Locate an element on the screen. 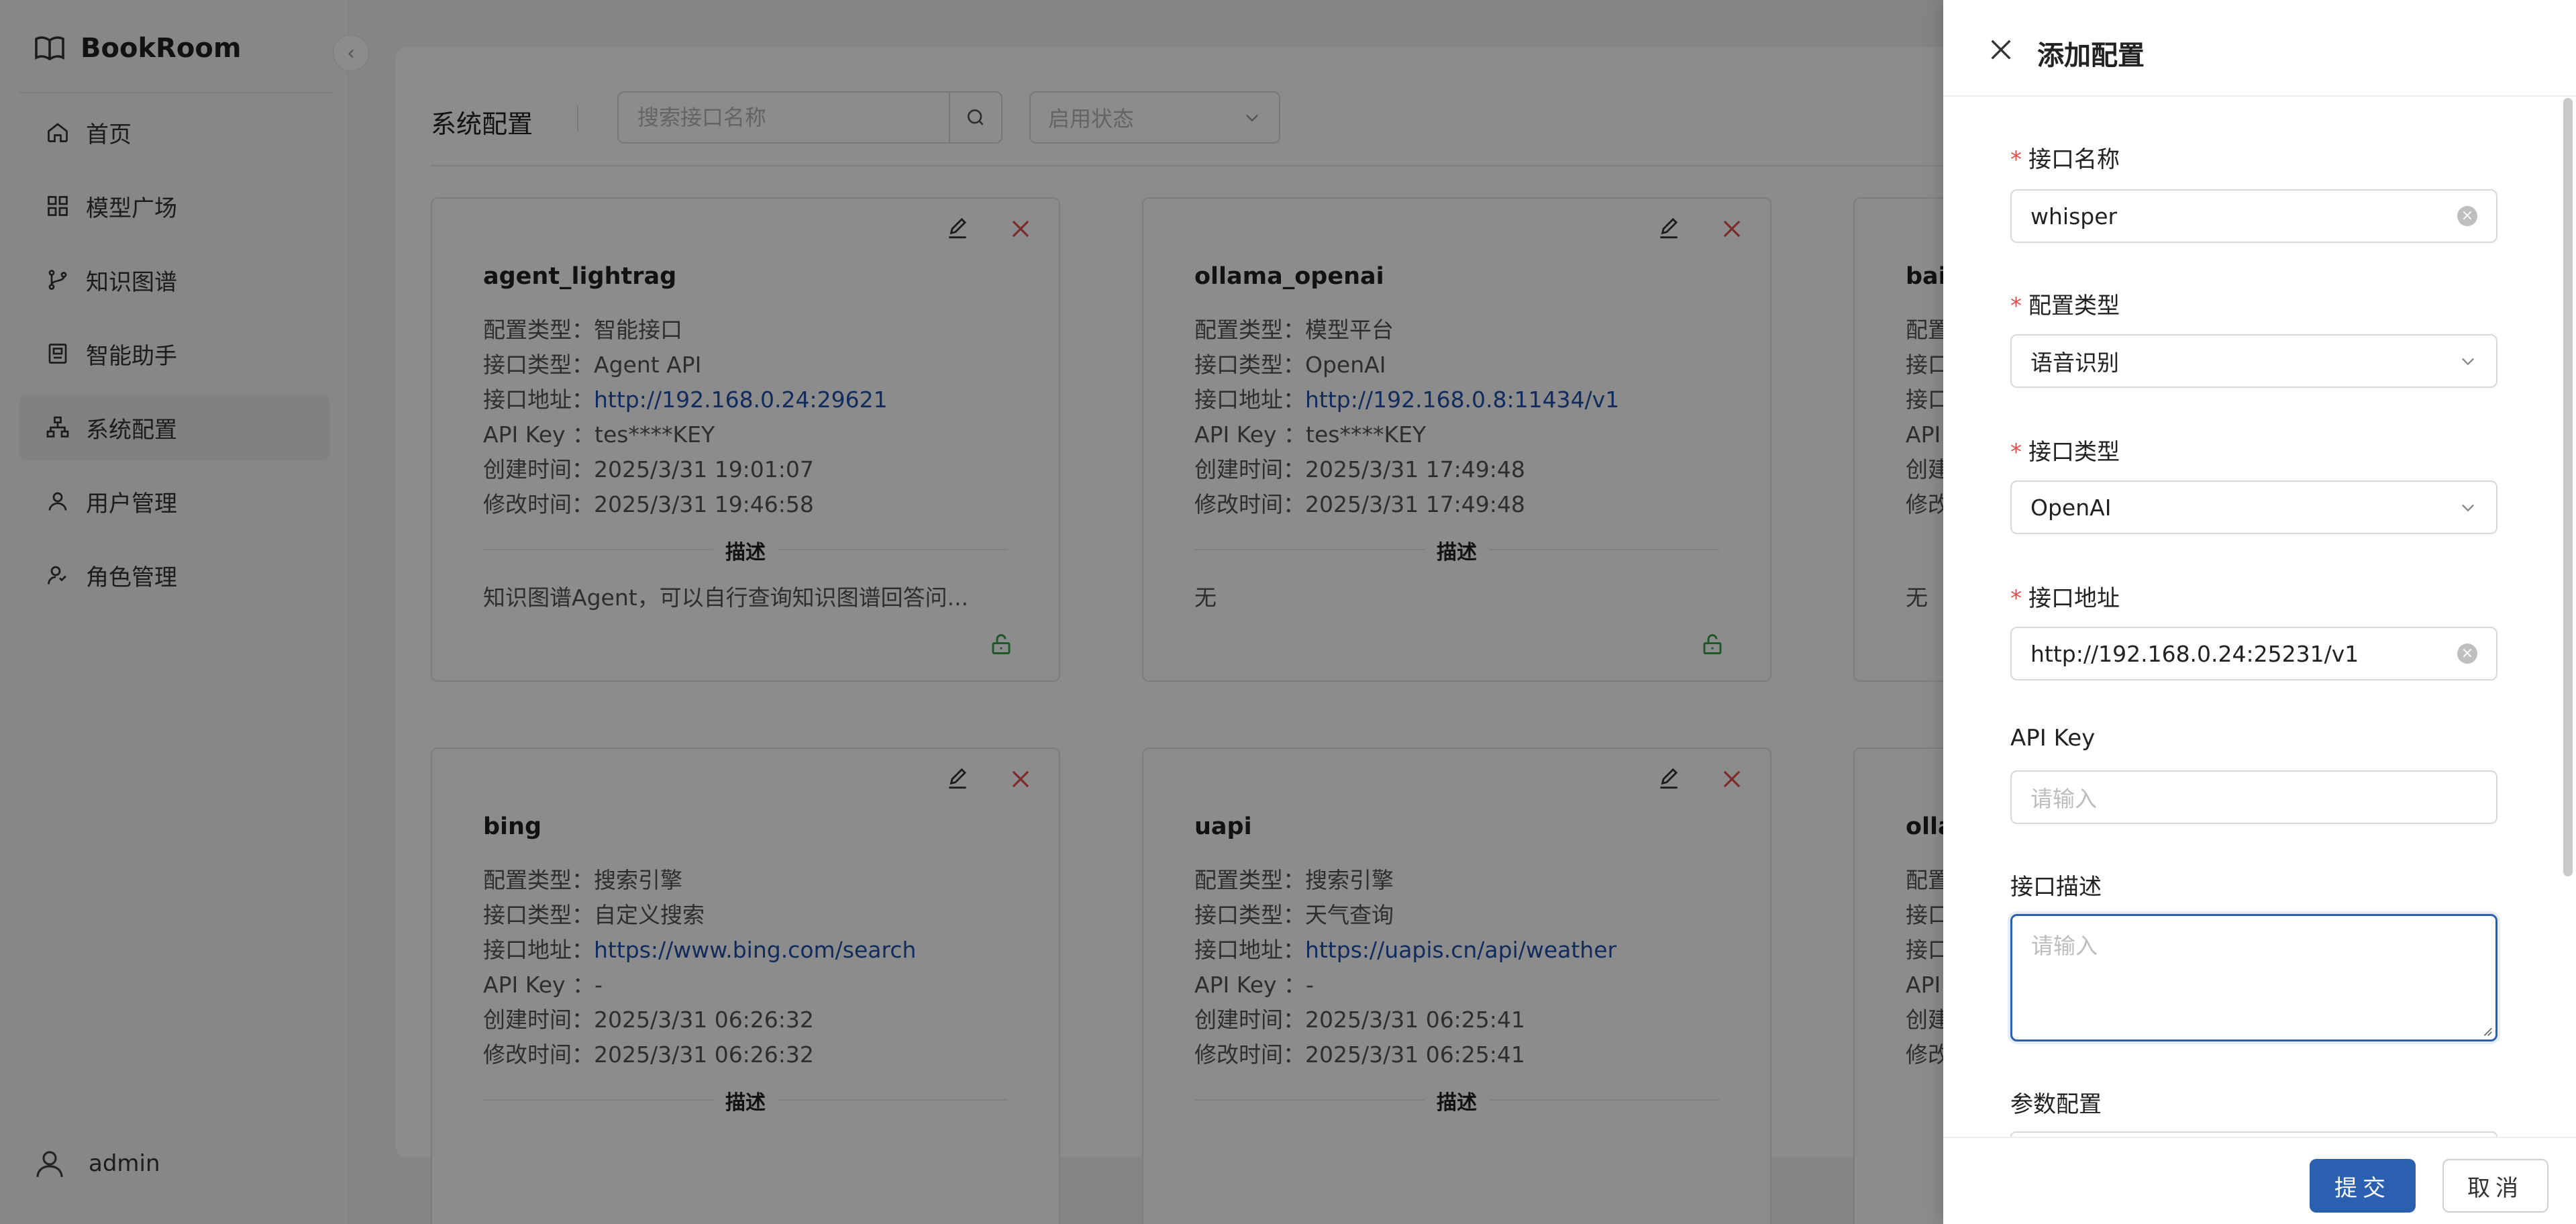  name-label-text: 接口名称 is located at coordinates (2074, 159).